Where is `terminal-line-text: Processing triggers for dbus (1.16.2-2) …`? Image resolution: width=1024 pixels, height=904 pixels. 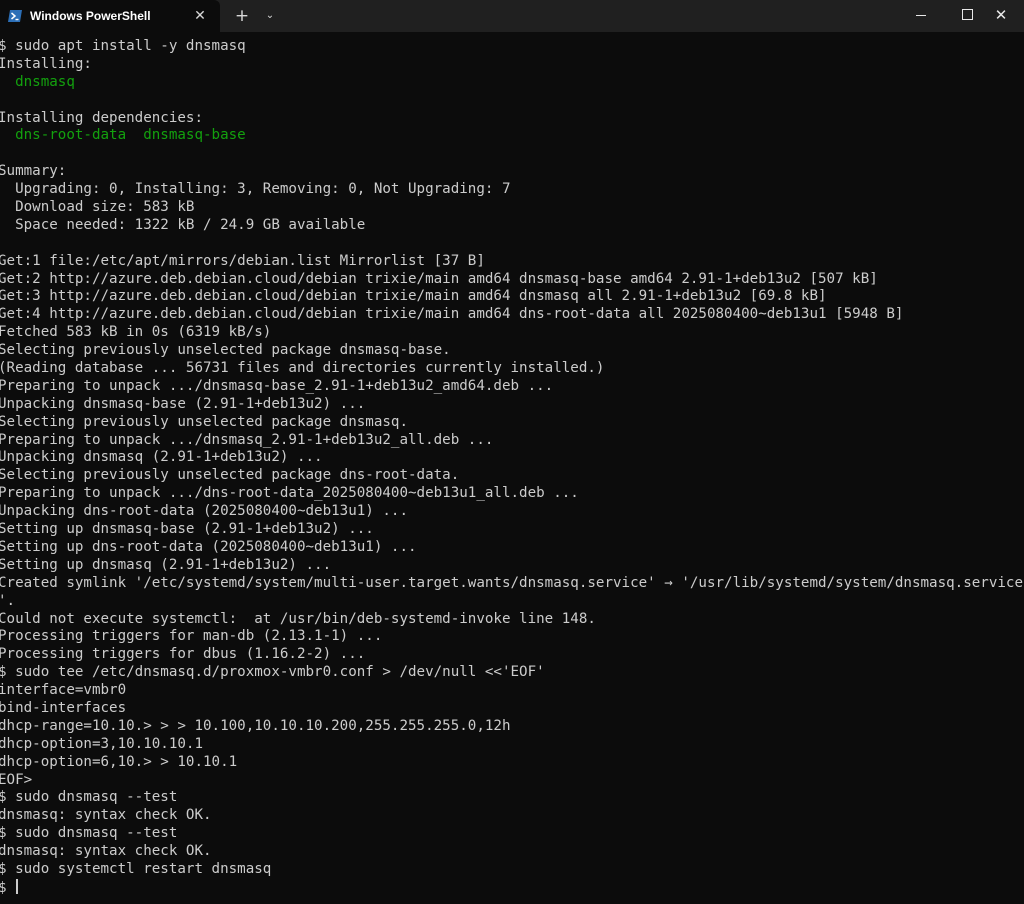
terminal-line-text: Processing triggers for dbus (1.16.2-2) … is located at coordinates (183, 654).